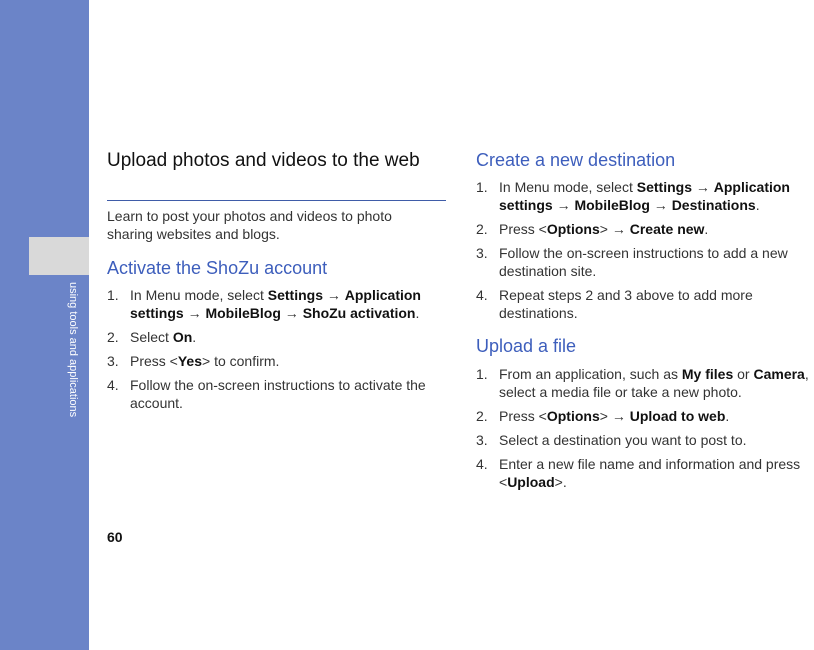  What do you see at coordinates (743, 374) in the screenshot?
I see `step-text: or` at bounding box center [743, 374].